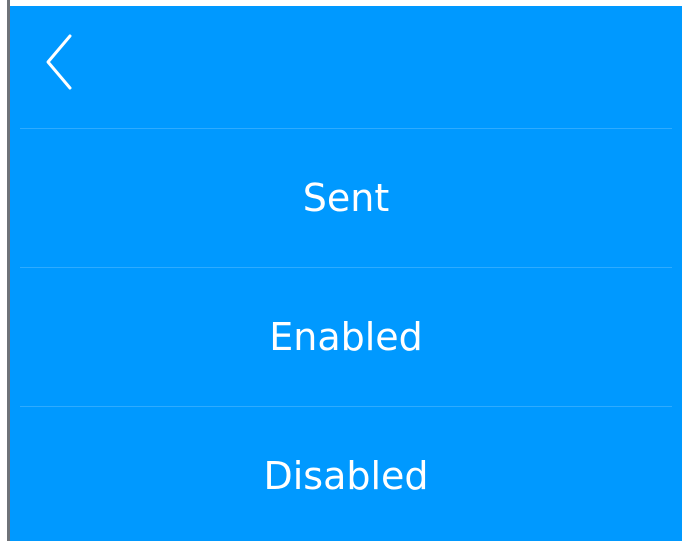 The height and width of the screenshot is (541, 684). I want to click on menu-item-label: Sent, so click(346, 198).